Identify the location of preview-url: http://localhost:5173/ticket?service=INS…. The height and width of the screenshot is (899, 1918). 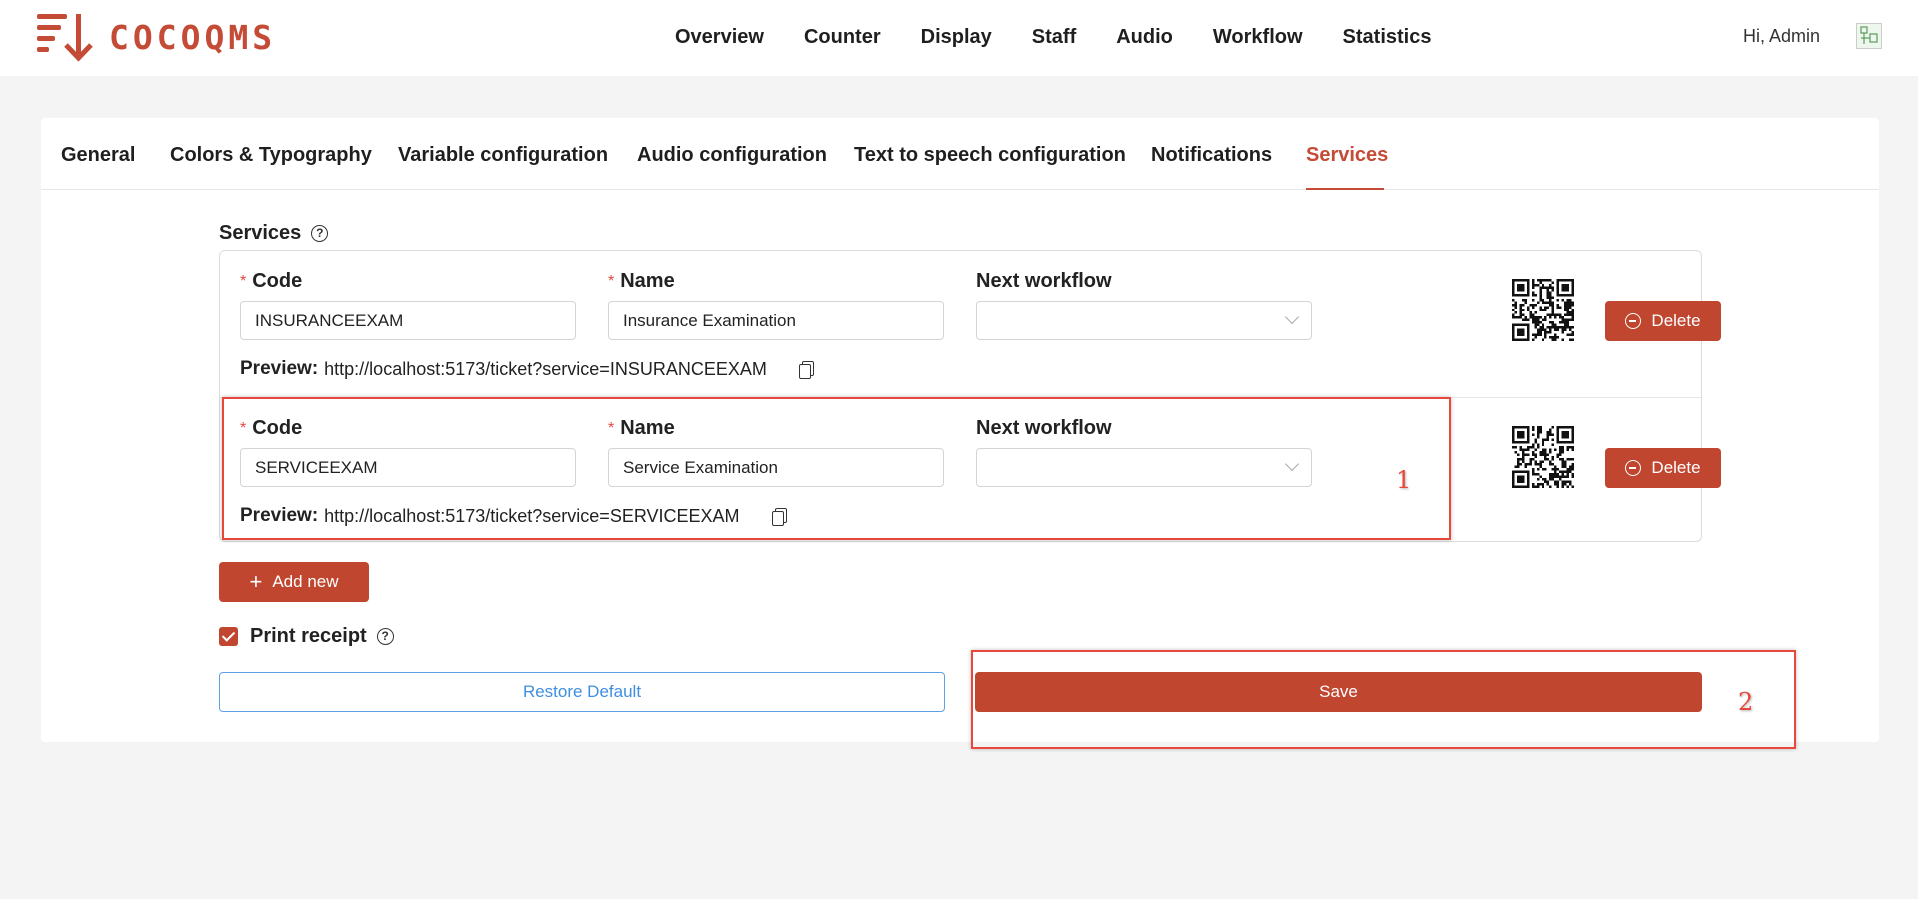
(545, 369).